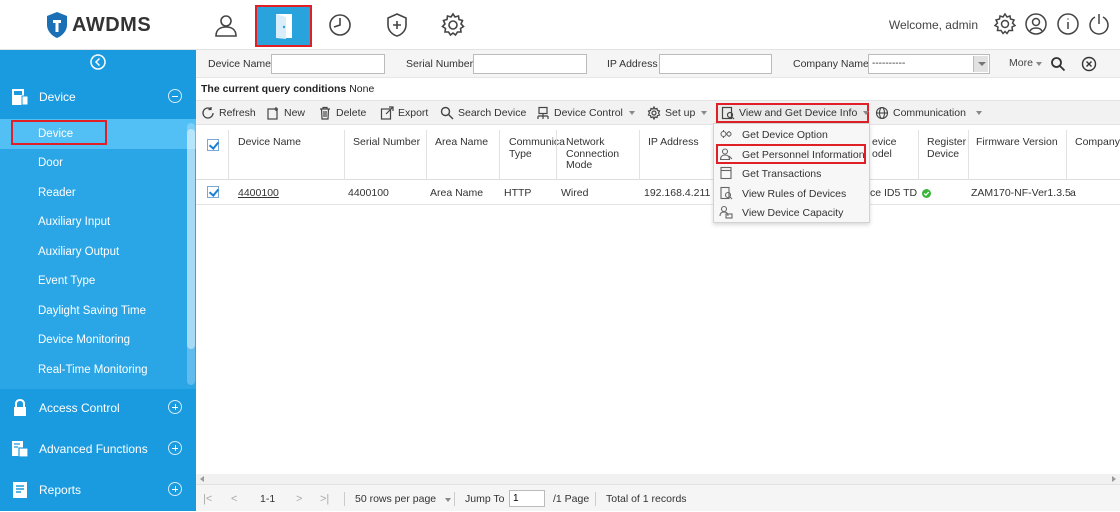  I want to click on rows-per-page-select: 50 rows per page, so click(403, 499).